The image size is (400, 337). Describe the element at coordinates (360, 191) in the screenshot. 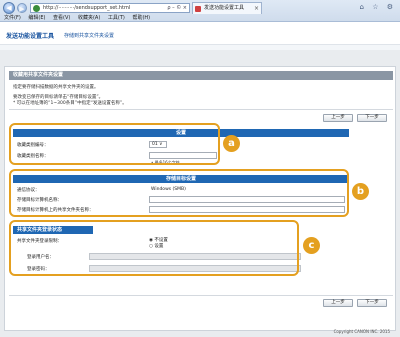

I see `callout-badge-b: b` at that location.